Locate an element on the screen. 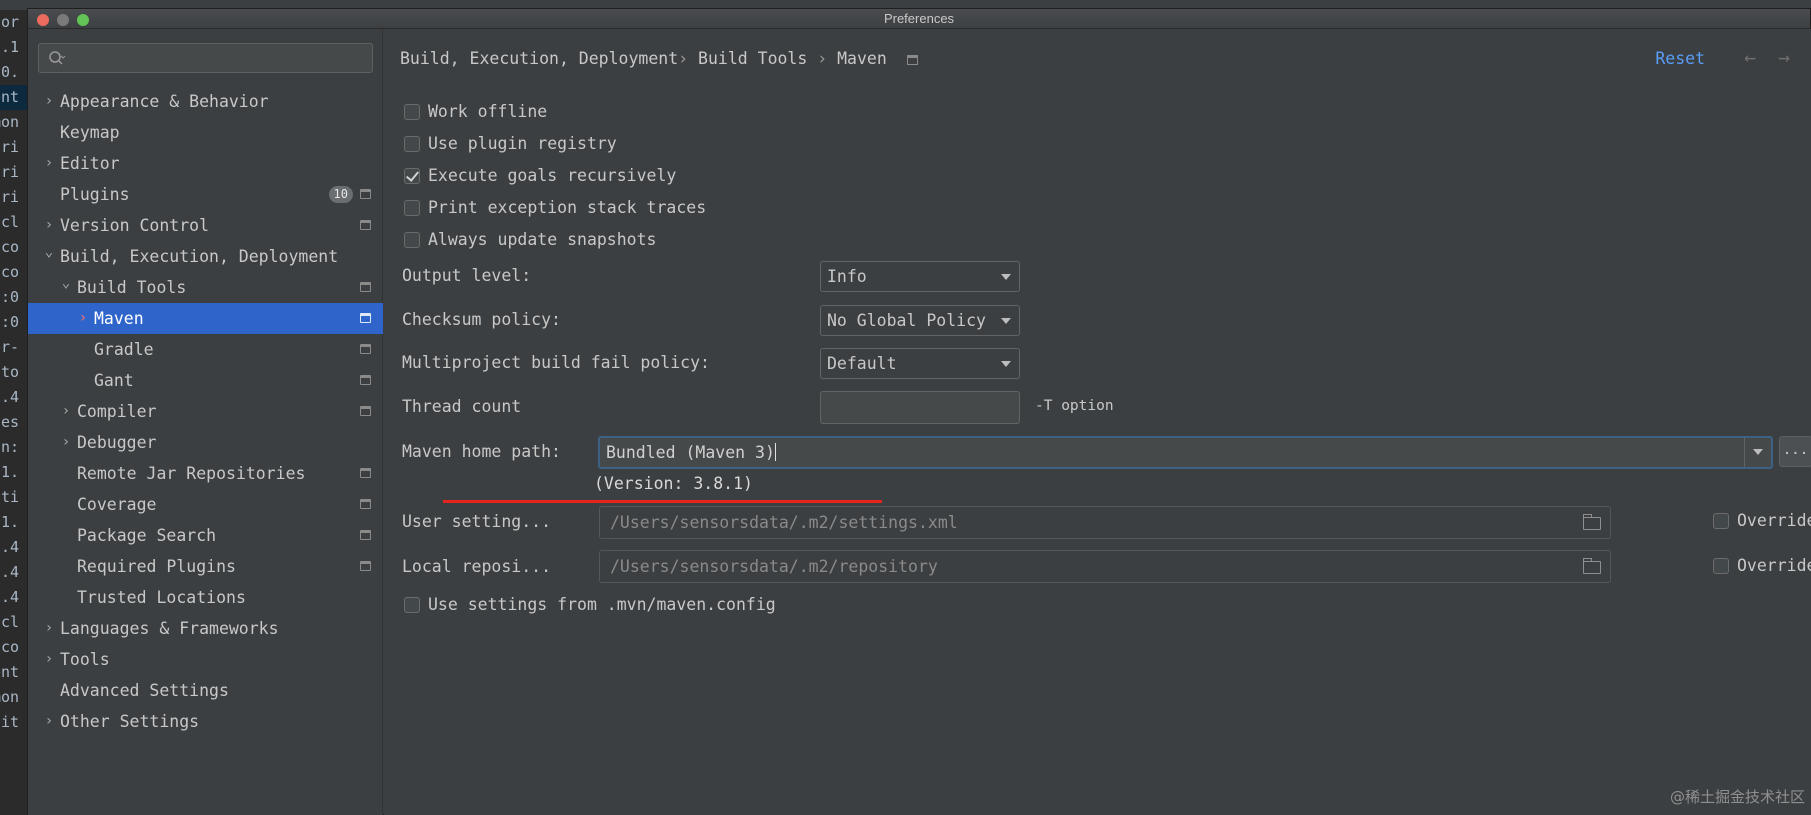  editor-line: :0. is located at coordinates (10, 72).